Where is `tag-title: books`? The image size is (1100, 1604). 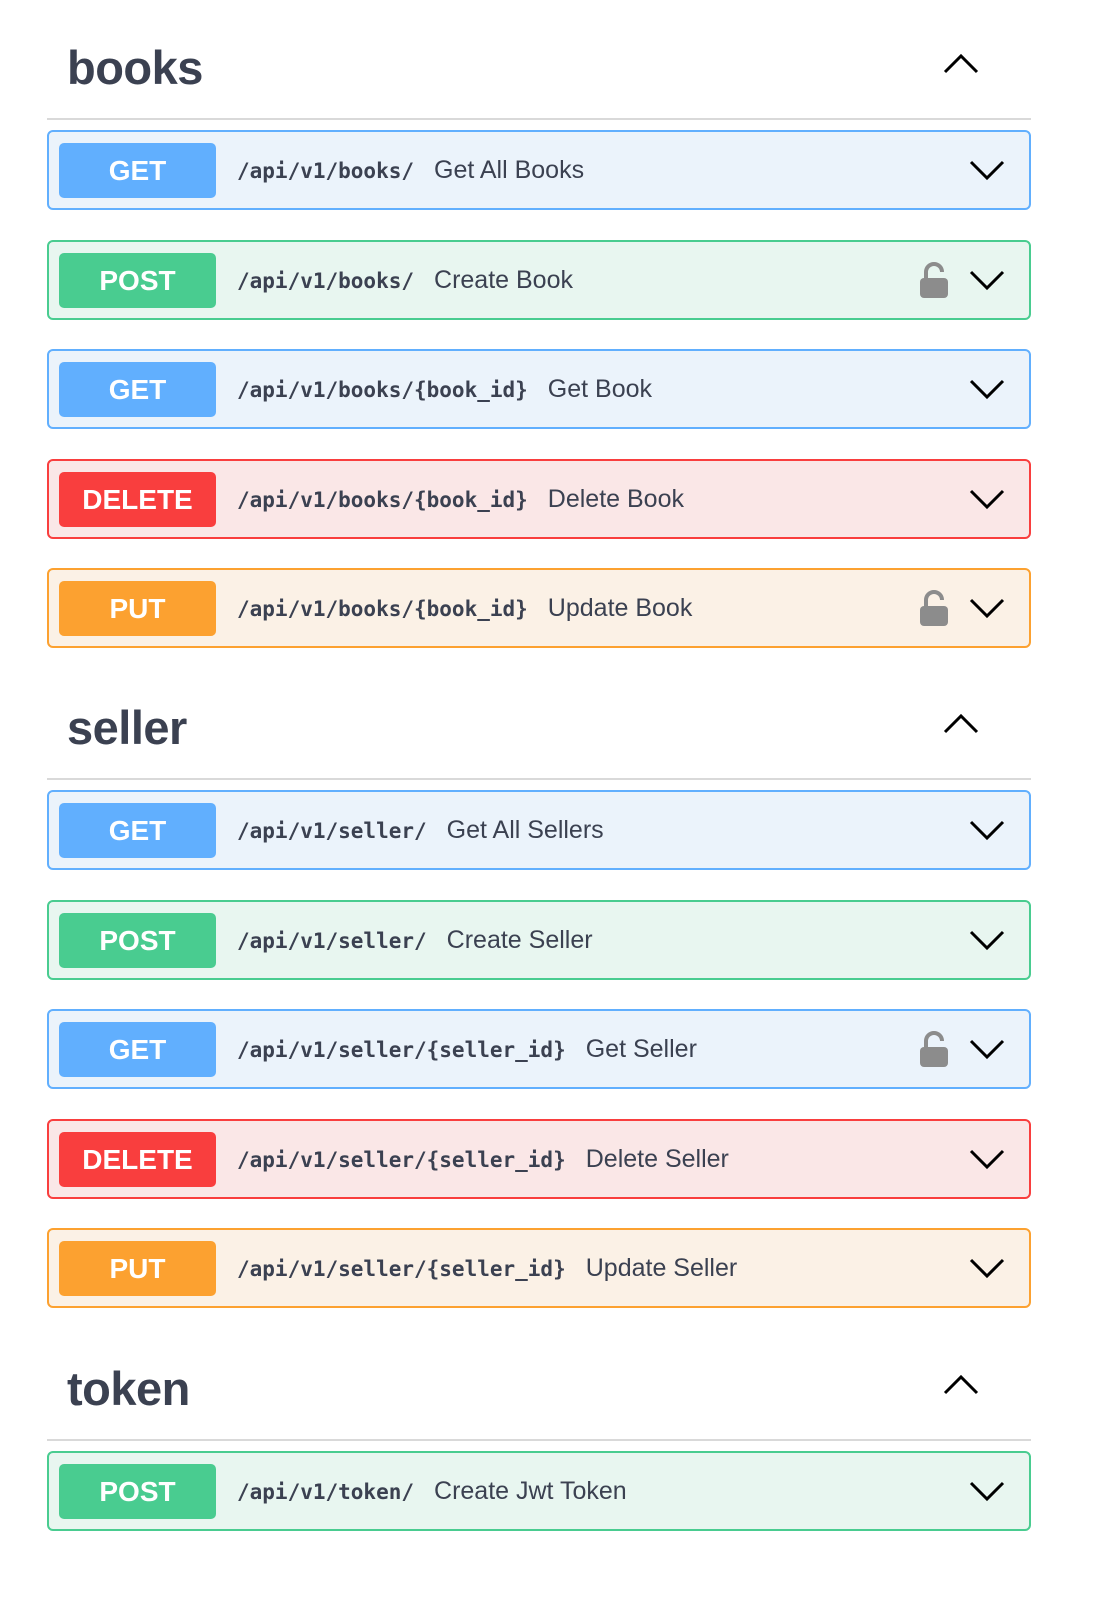
tag-title: books is located at coordinates (135, 67).